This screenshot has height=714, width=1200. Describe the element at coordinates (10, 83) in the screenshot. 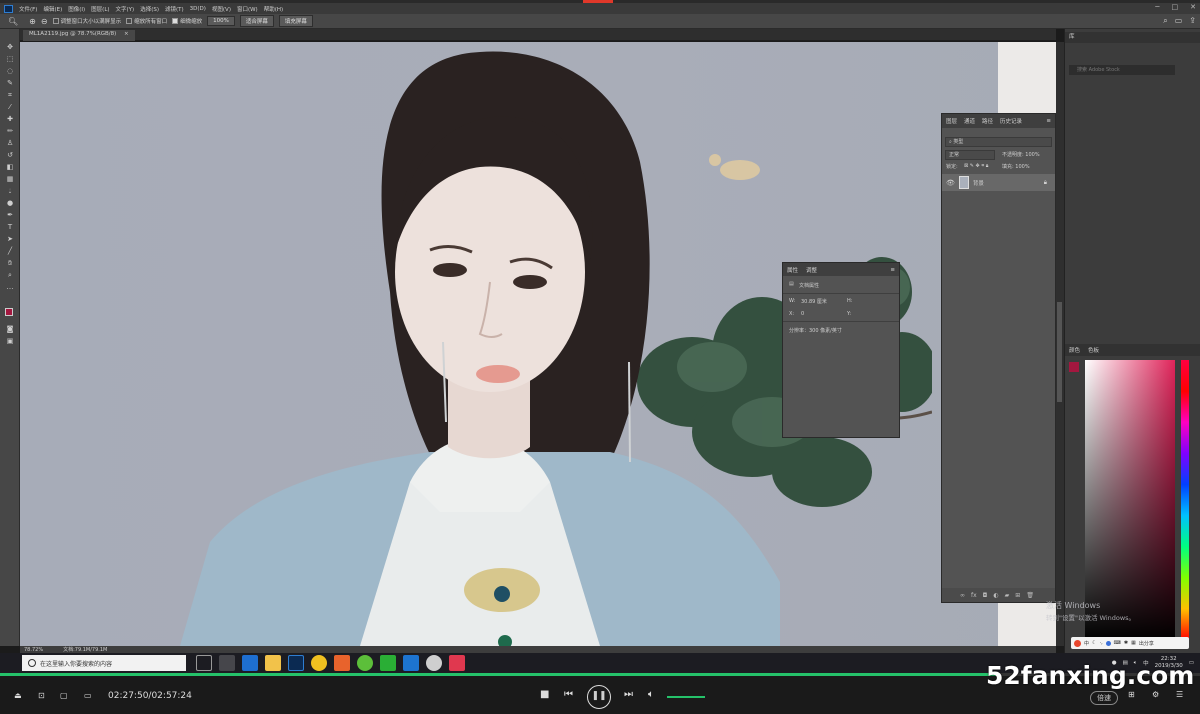

I see `quick-select-tool-icon: ✎` at that location.